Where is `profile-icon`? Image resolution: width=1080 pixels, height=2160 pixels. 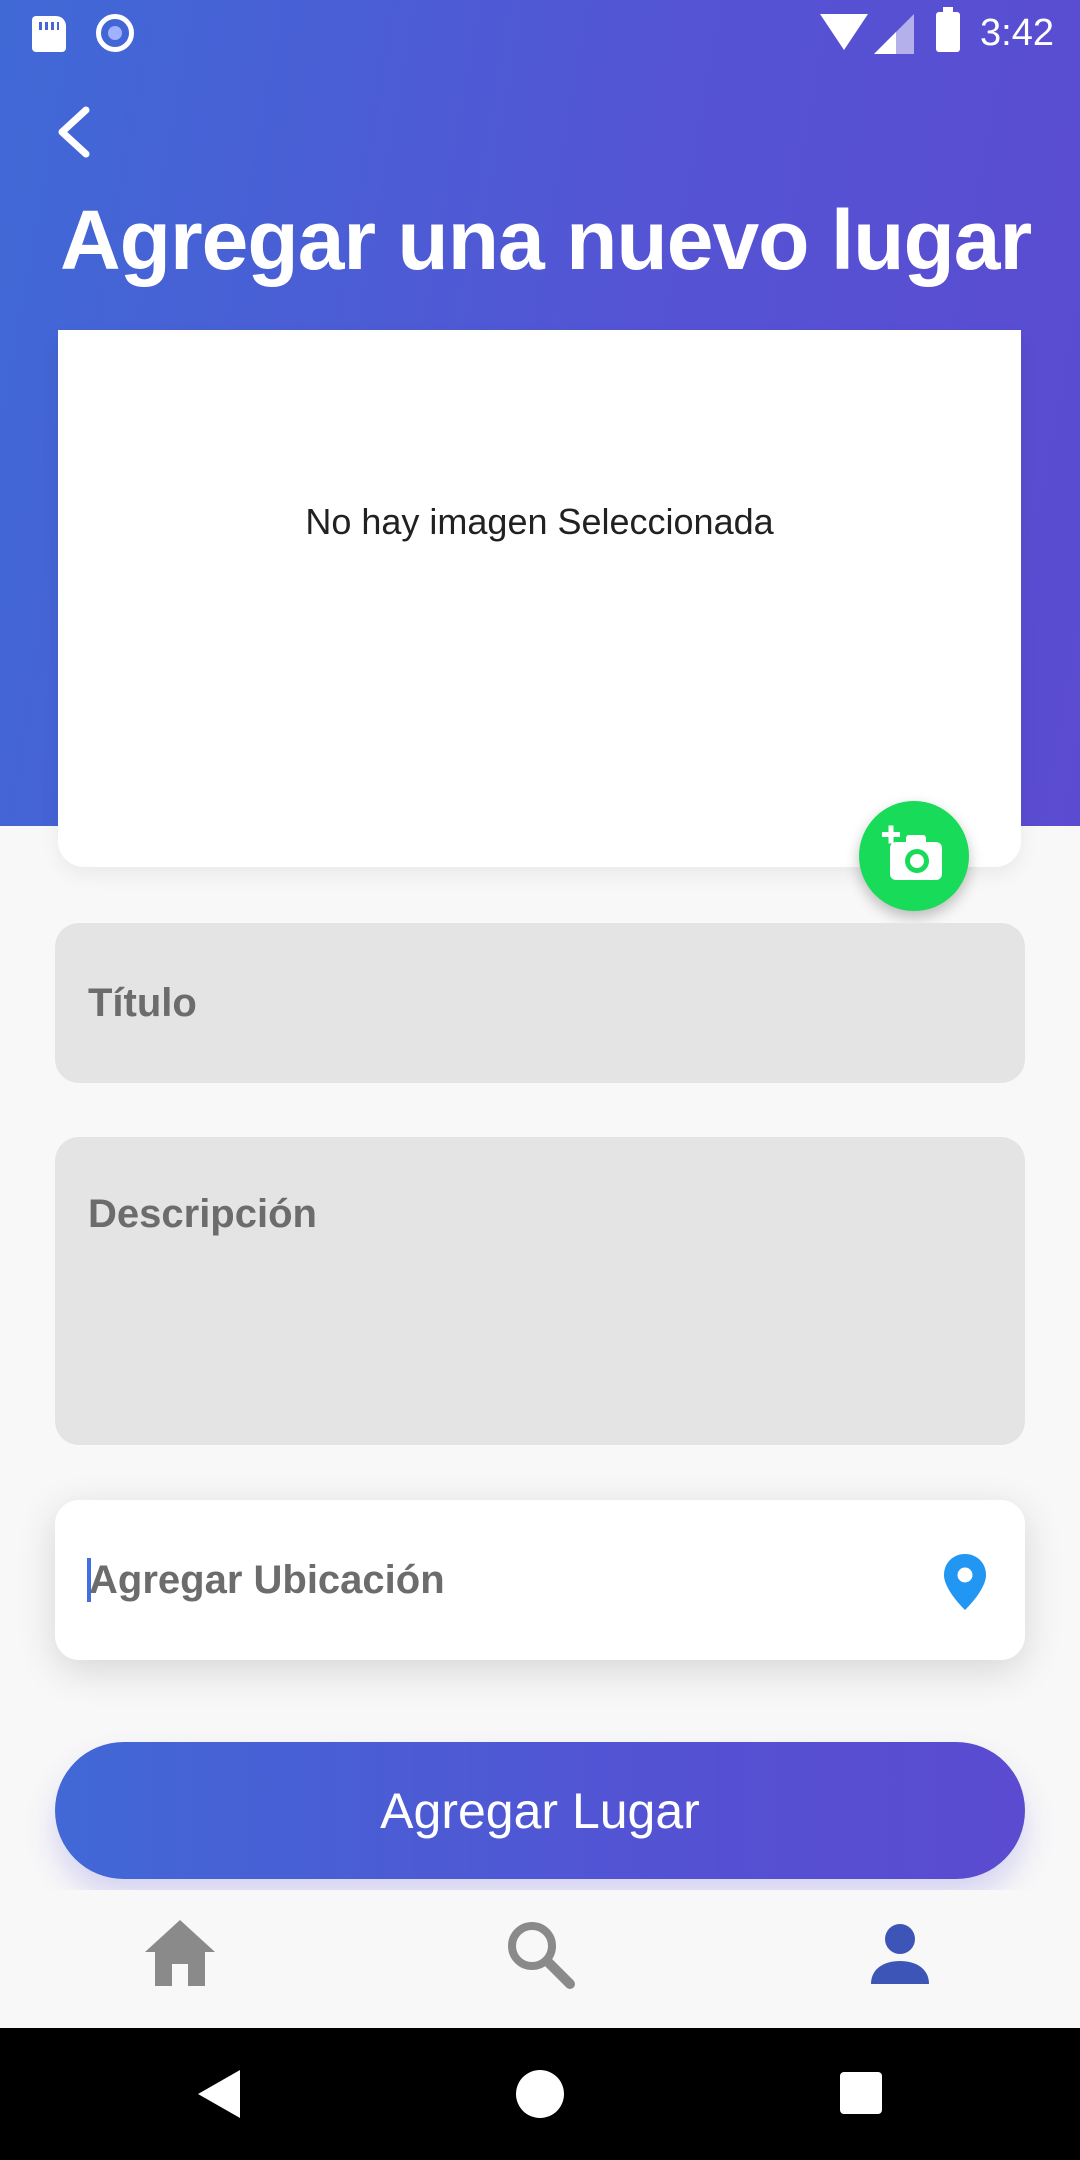
profile-icon is located at coordinates (900, 1954).